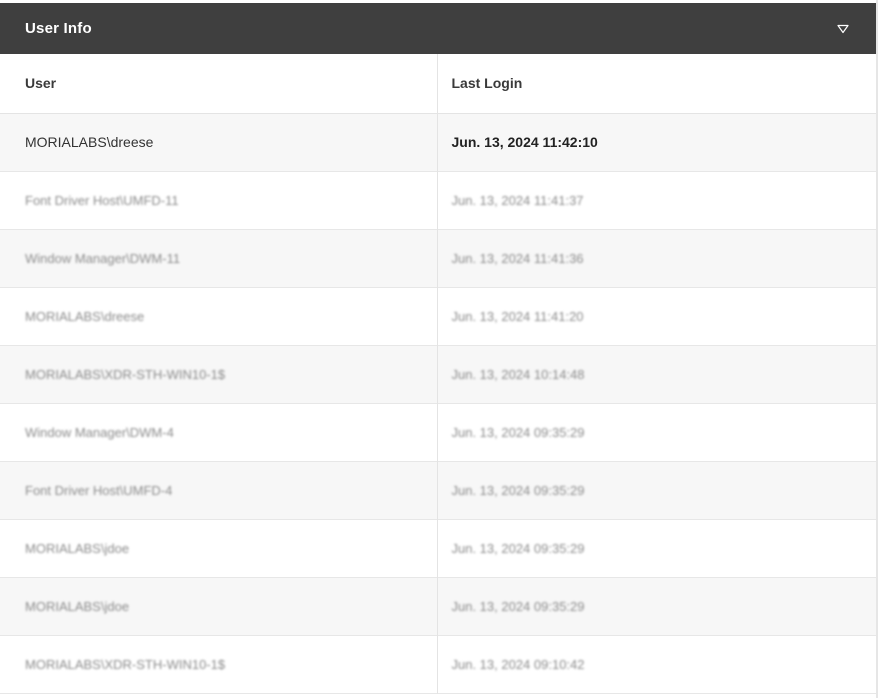 The image size is (880, 698). I want to click on user-name: Font Driver Host\UMFD-11, so click(102, 200).